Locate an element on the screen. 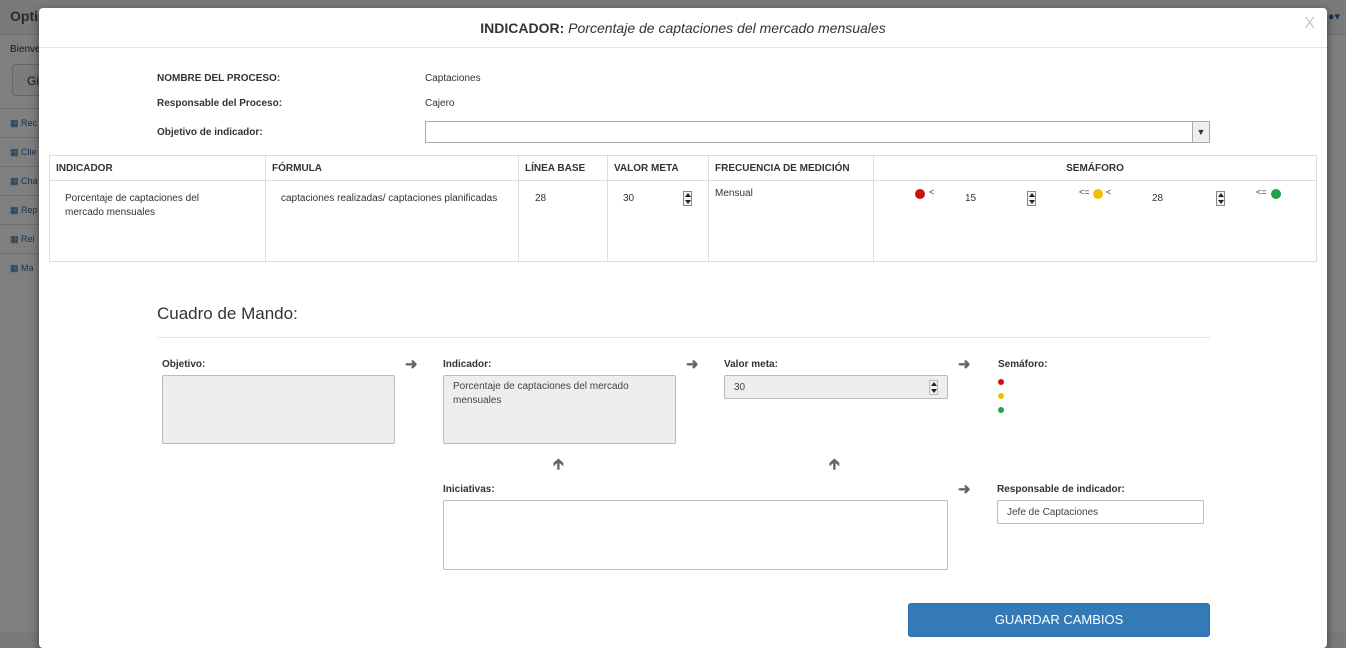  yellow-threshold-stepper is located at coordinates (1220, 198).